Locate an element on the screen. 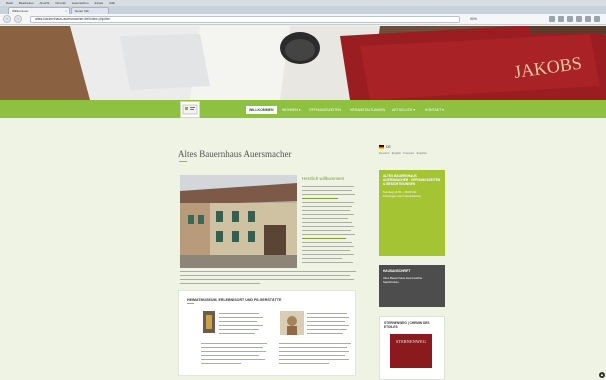 The width and height of the screenshot is (606, 380). menu-item-view: Ansicht is located at coordinates (45, 3).